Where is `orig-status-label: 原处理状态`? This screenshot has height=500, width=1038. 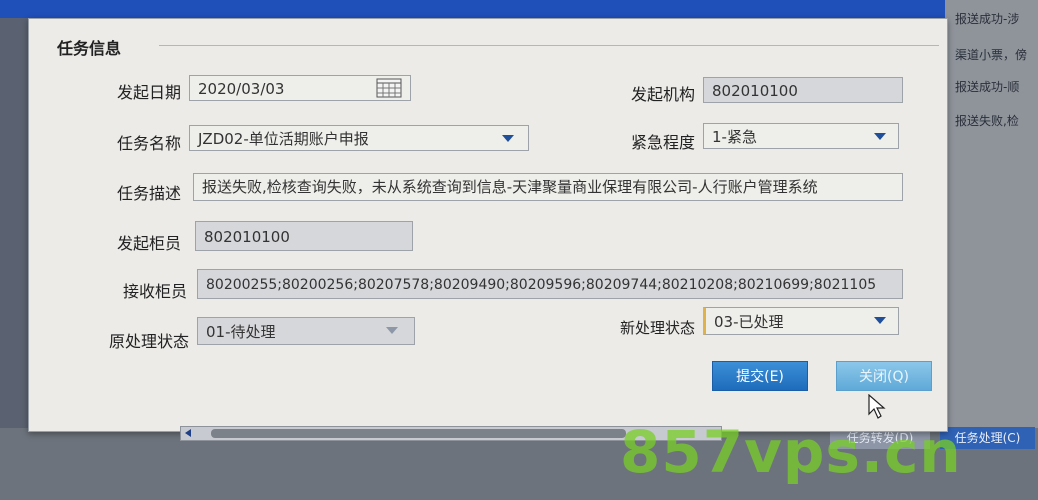 orig-status-label: 原处理状态 is located at coordinates (148, 341).